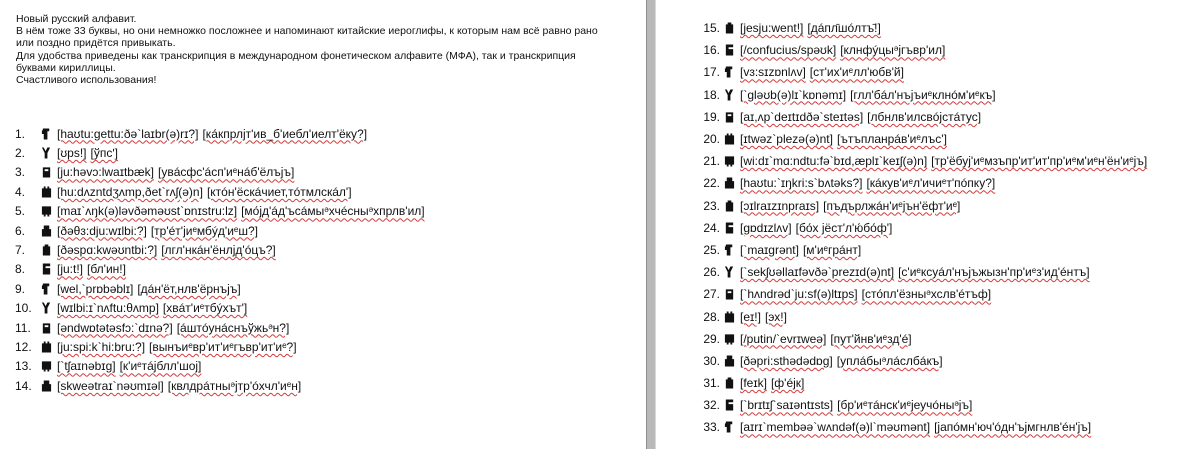  I want to click on cyrillic-transcription: [пъдърлжáн'иᵉјън'ёфт'иᵉ], so click(892, 205).